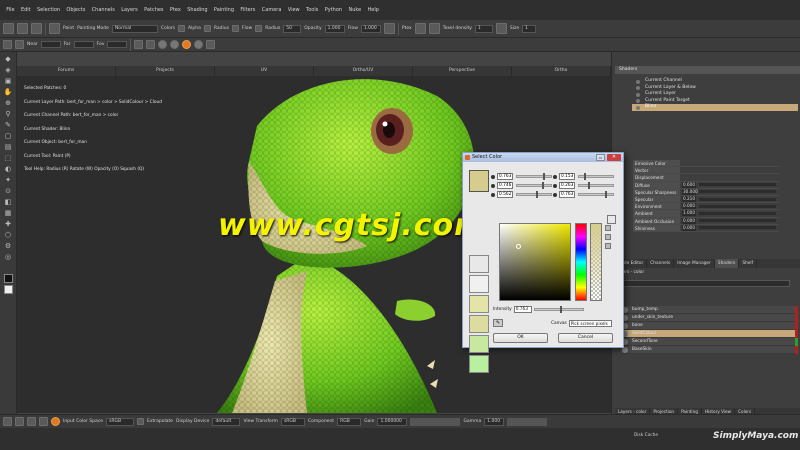 The width and height of the screenshot is (800, 450). What do you see at coordinates (8, 213) in the screenshot?
I see `grid-icon: ▦` at bounding box center [8, 213].